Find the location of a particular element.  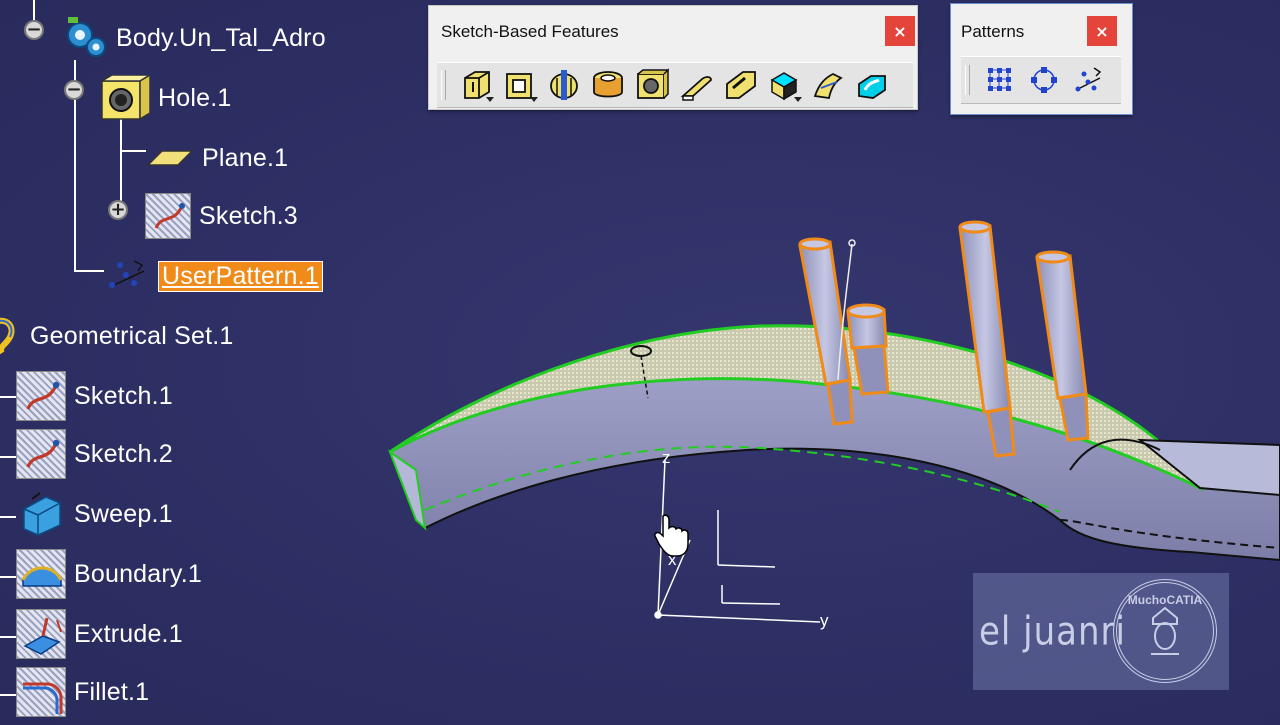

seal-face-icon is located at coordinates (1165, 630).